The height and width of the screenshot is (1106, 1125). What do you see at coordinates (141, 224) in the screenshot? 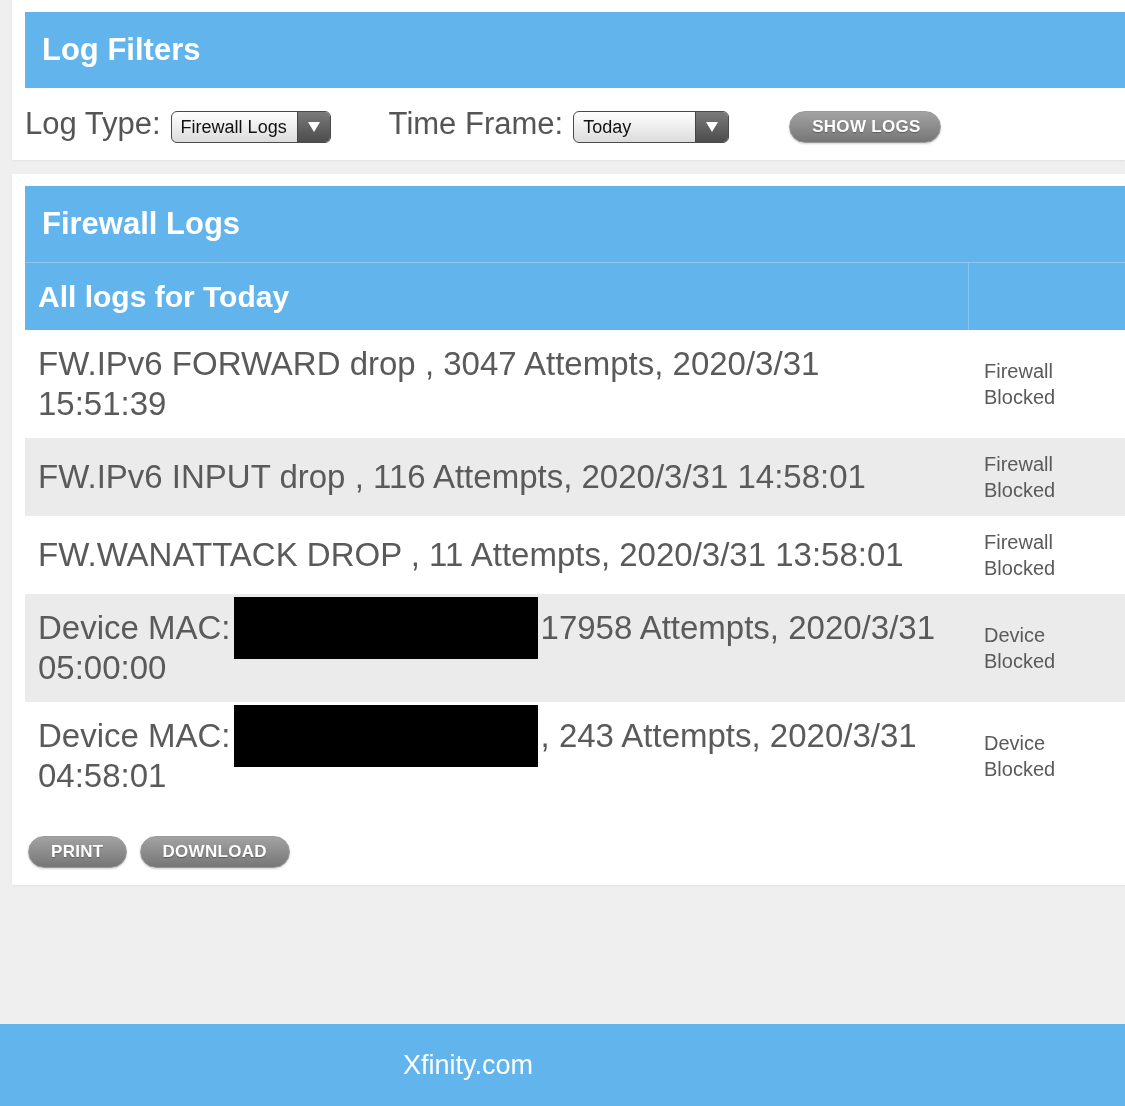
I see `panel-title: Firewall Logs` at bounding box center [141, 224].